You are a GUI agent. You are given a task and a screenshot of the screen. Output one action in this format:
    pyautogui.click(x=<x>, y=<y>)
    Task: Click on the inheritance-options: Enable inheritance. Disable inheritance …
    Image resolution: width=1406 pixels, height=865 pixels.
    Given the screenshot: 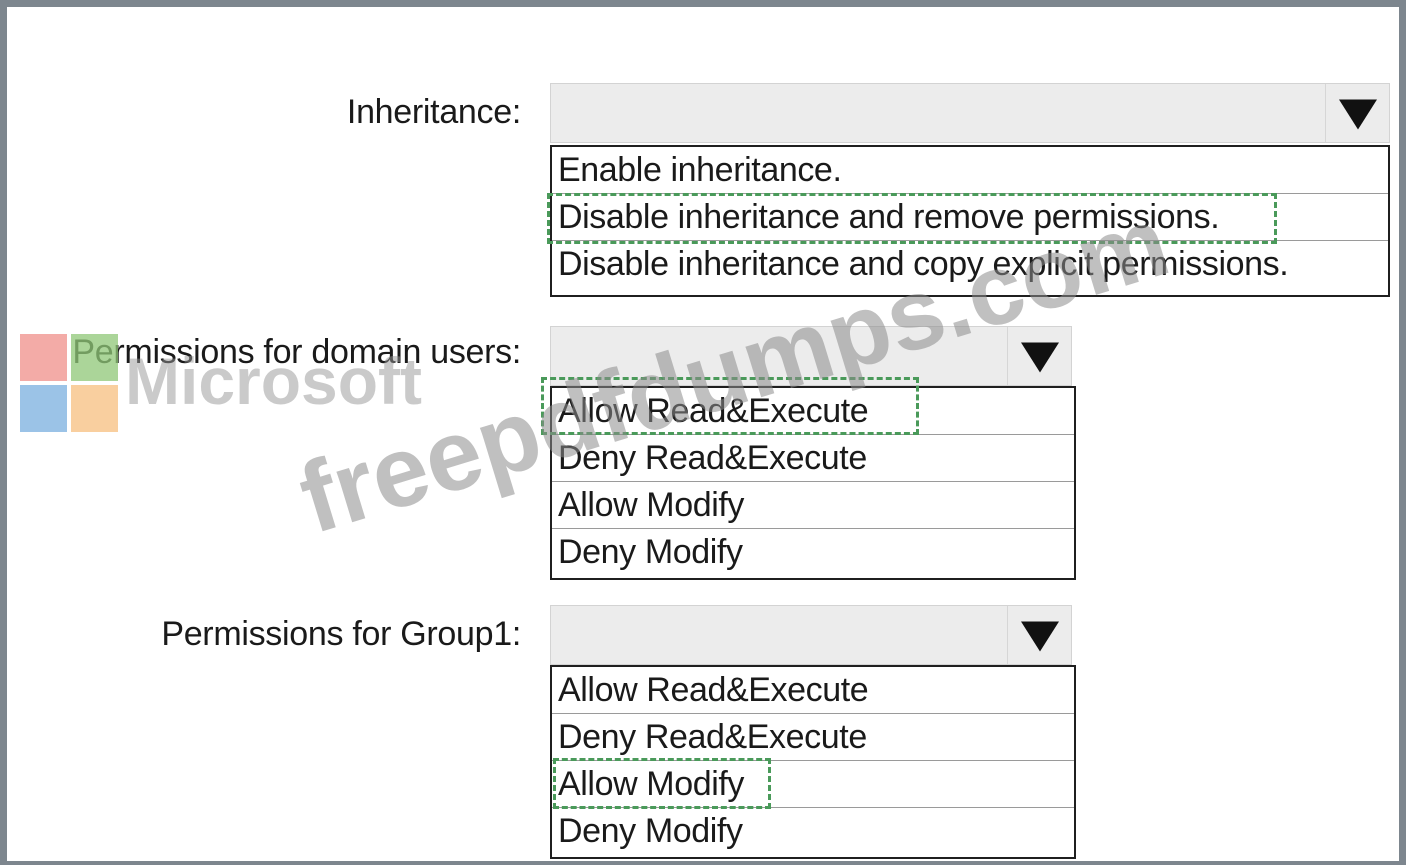 What is the action you would take?
    pyautogui.click(x=970, y=221)
    